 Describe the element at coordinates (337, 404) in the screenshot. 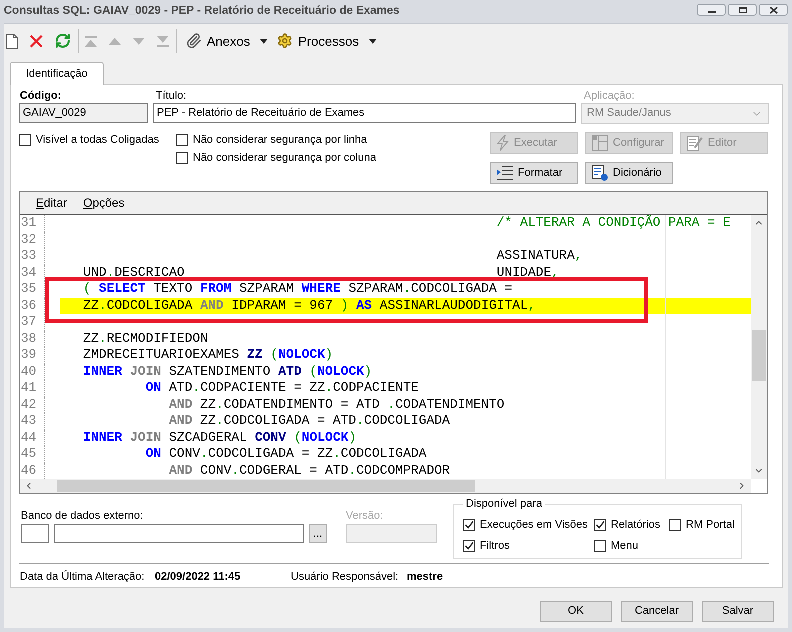

I see `code-line: AND ZZ.CODATENDIMENTO = ATD .CODATENDIMENTO` at that location.